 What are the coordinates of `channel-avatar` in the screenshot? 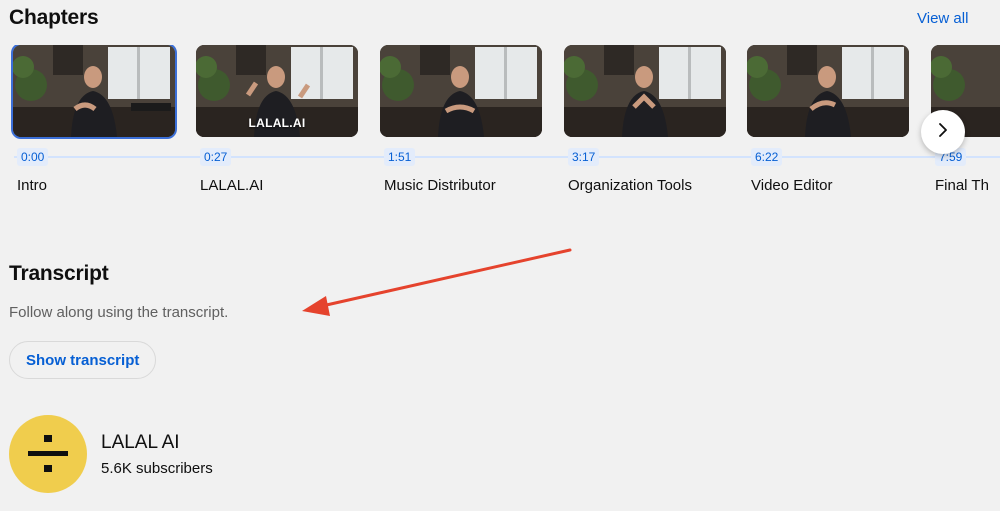 It's located at (48, 454).